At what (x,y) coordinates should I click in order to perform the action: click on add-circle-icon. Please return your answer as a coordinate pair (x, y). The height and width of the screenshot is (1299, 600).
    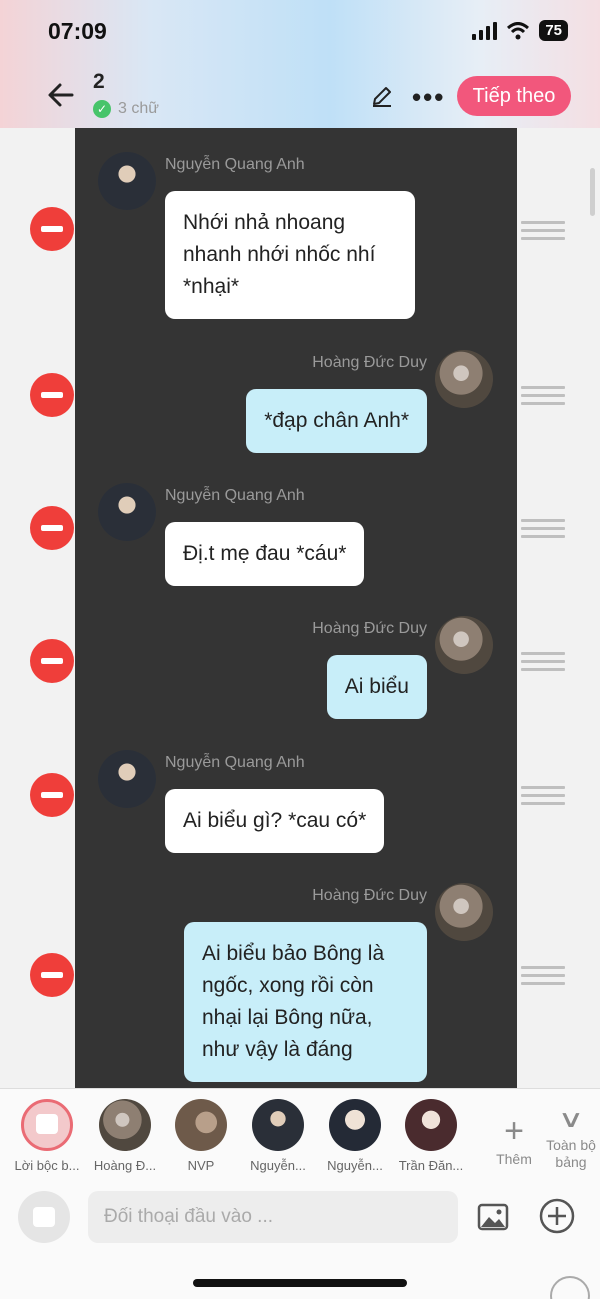
    Looking at the image, I should click on (557, 1216).